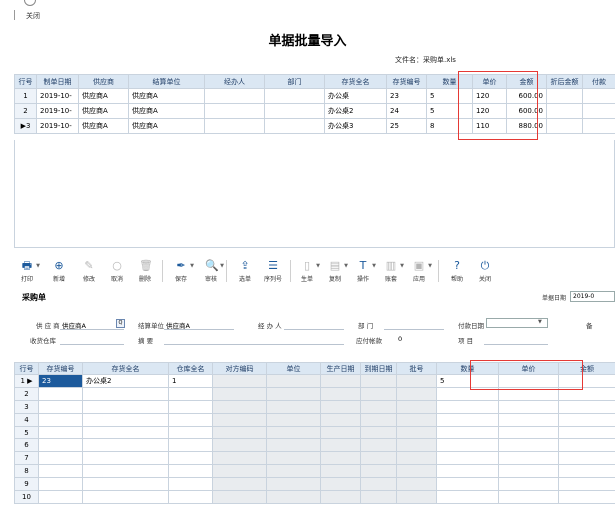 The width and height of the screenshot is (615, 525). I want to click on close-circle-icon, so click(30, 3).